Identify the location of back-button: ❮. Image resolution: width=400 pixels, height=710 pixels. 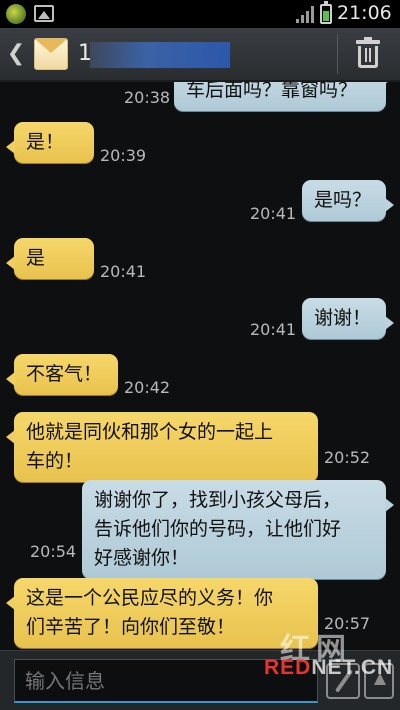
(16, 54).